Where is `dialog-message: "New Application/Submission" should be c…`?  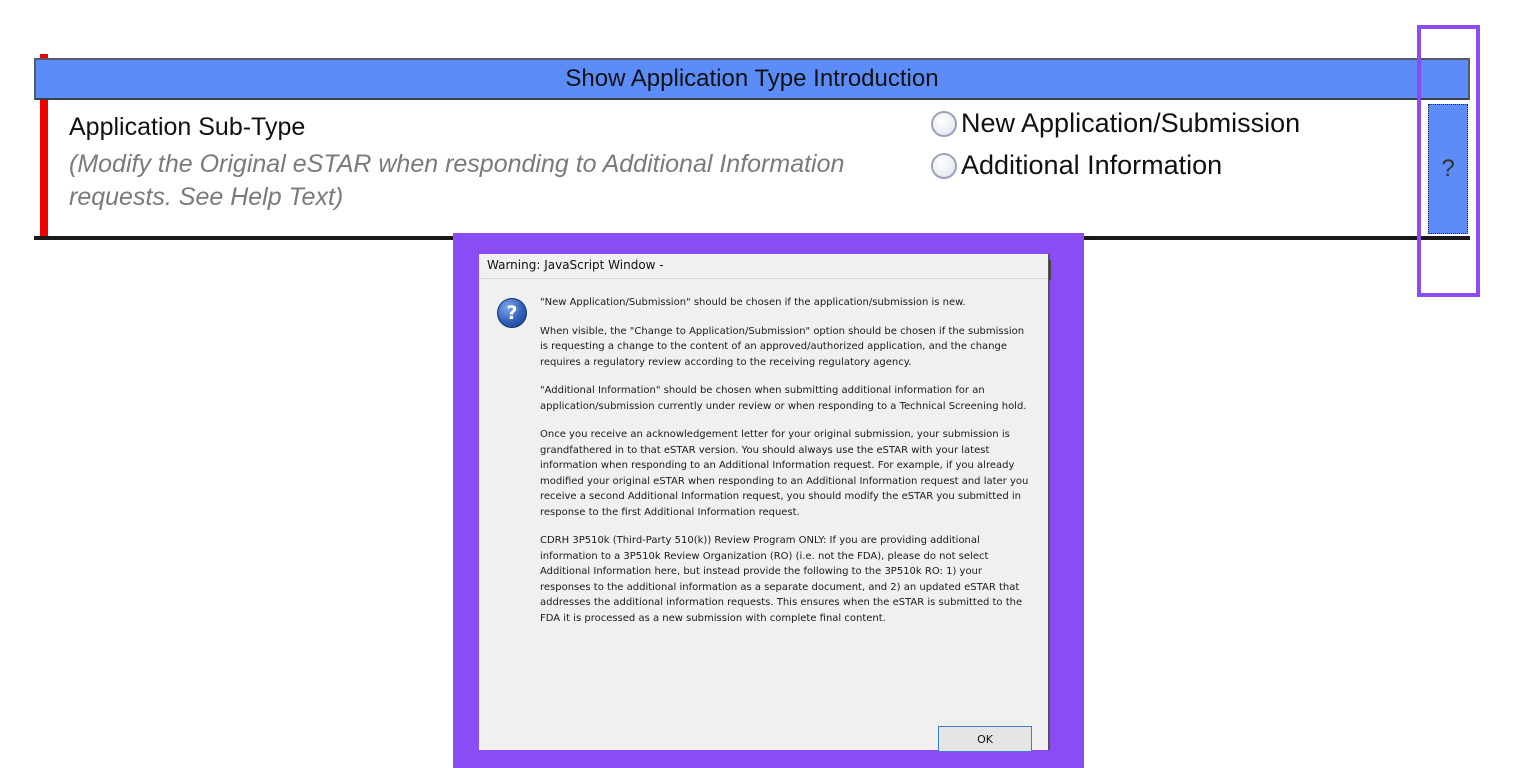
dialog-message: "New Application/Submission" should be c… is located at coordinates (785, 467).